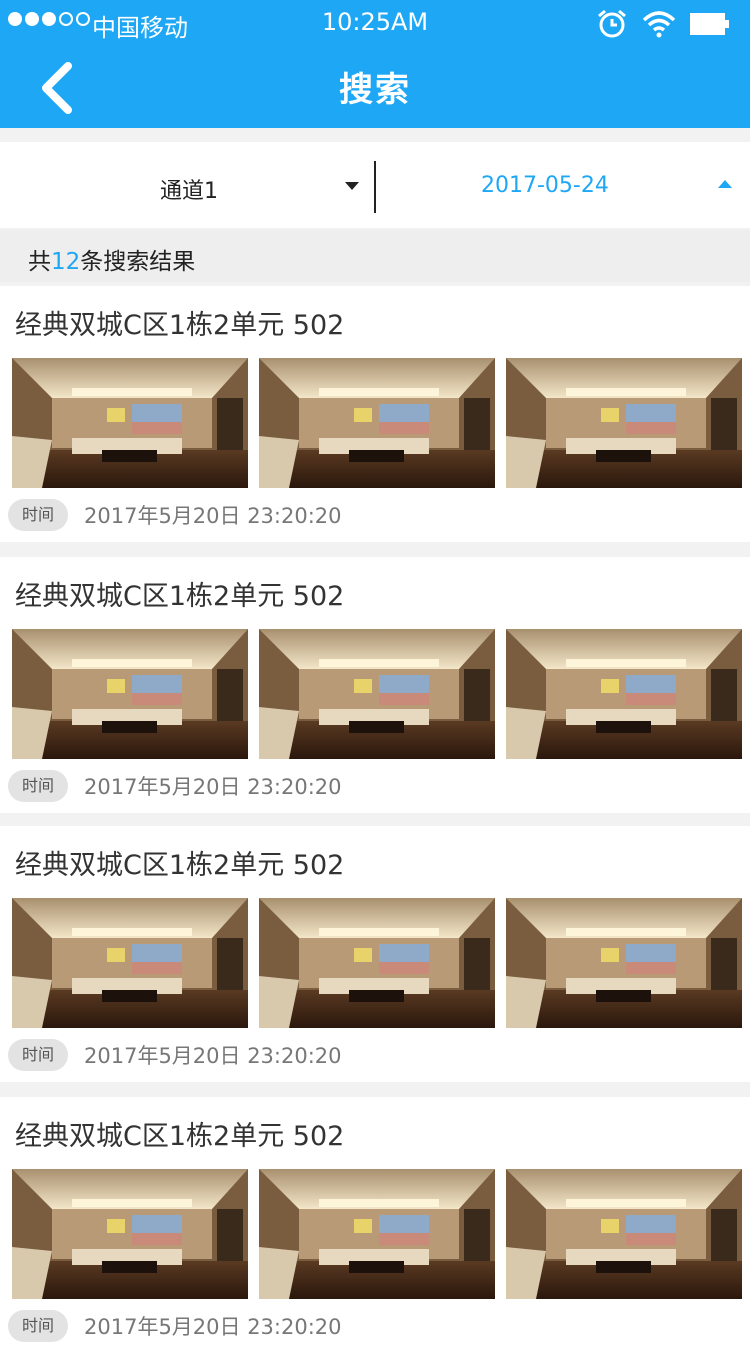  I want to click on filter-bar: 通道1 2017-05-24, so click(375, 185).